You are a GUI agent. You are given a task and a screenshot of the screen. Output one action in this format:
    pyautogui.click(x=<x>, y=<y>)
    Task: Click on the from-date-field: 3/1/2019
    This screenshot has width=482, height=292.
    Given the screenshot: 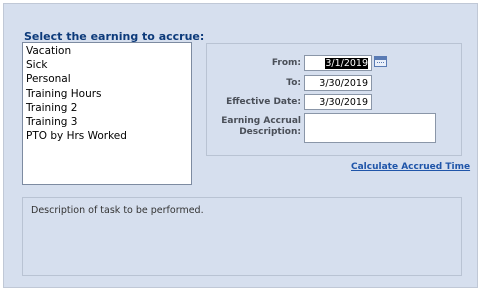 What is the action you would take?
    pyautogui.click(x=338, y=63)
    